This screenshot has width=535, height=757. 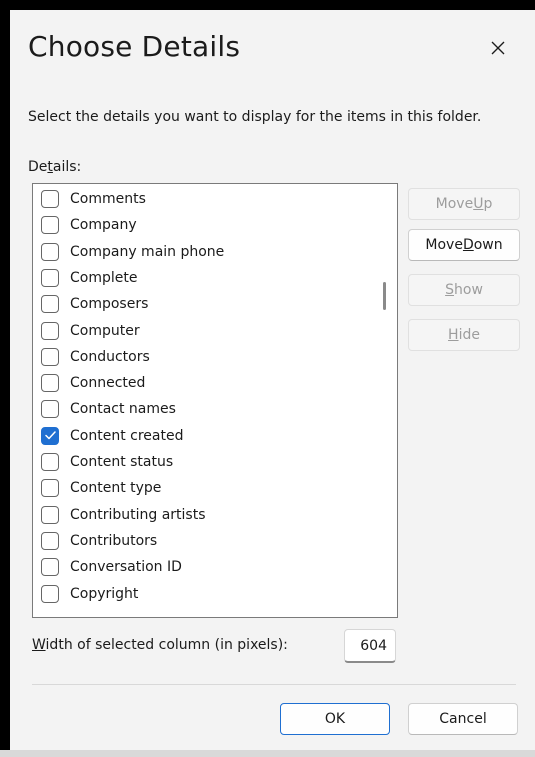 What do you see at coordinates (122, 462) in the screenshot?
I see `list-item-label: Content status` at bounding box center [122, 462].